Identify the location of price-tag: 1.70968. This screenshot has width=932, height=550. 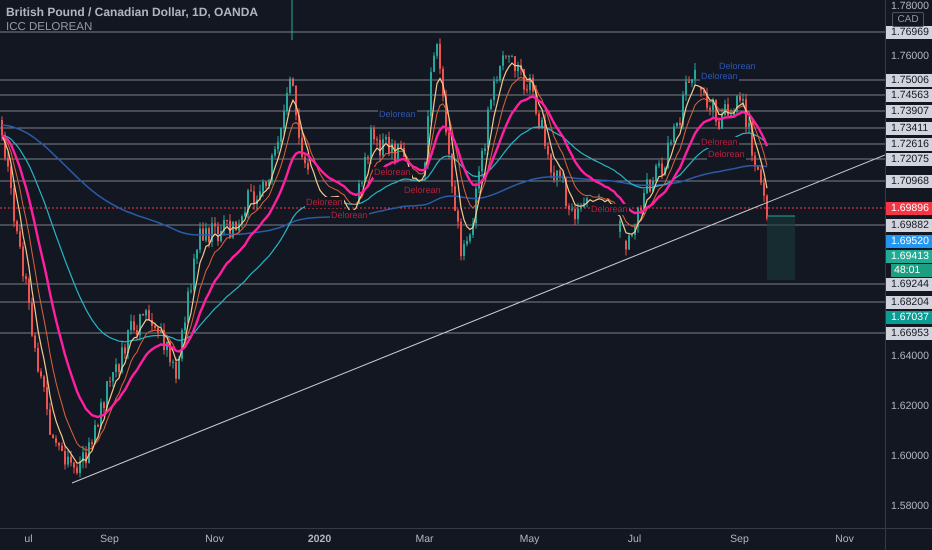
(909, 181).